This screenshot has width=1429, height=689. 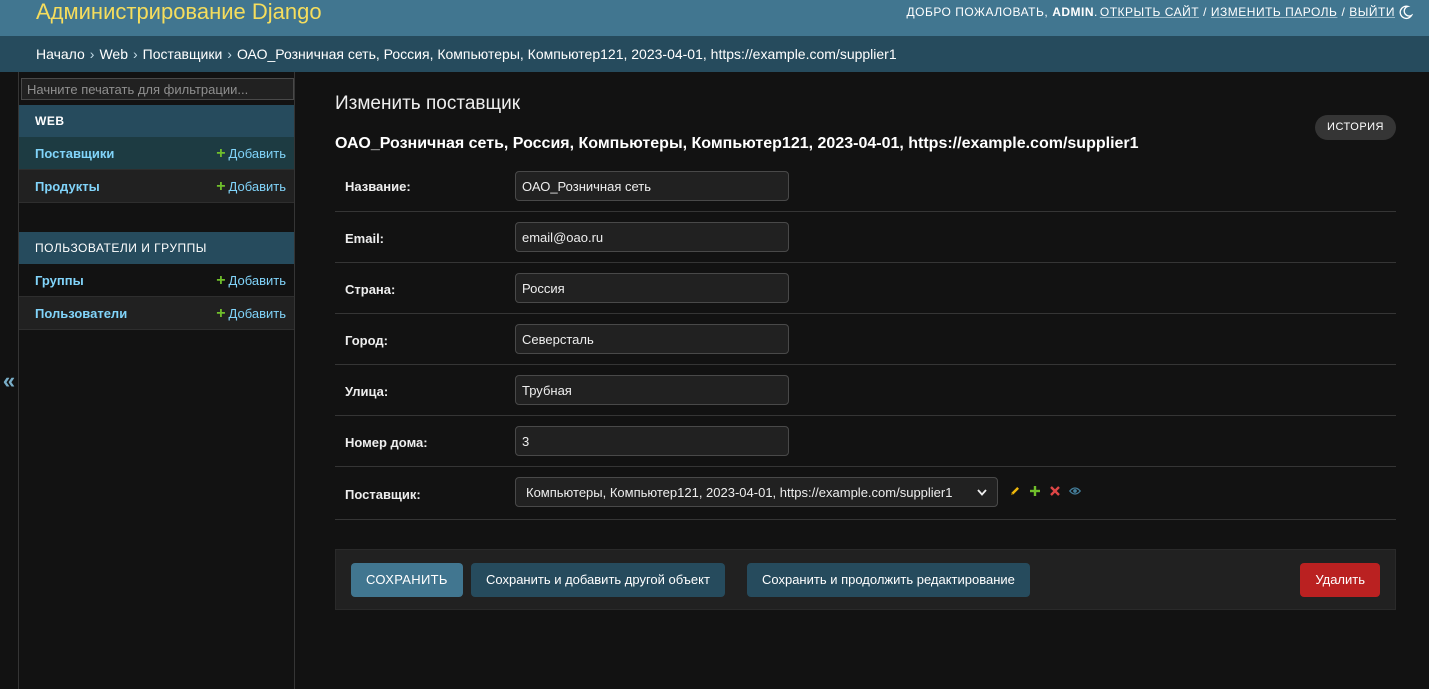 What do you see at coordinates (370, 289) in the screenshot?
I see `field-label: Страна:` at bounding box center [370, 289].